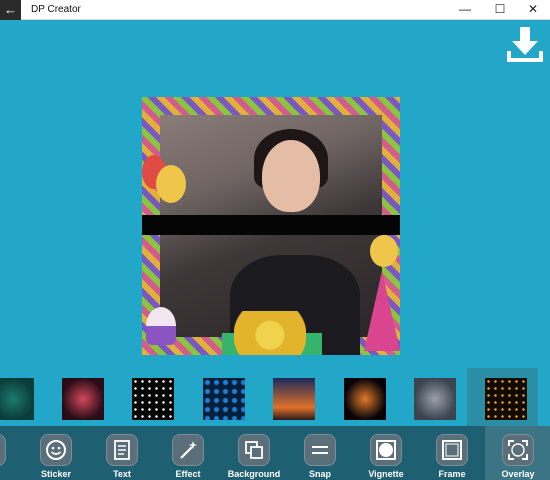 The image size is (550, 480). I want to click on ribbon-bow-decoration, so click(270, 333).